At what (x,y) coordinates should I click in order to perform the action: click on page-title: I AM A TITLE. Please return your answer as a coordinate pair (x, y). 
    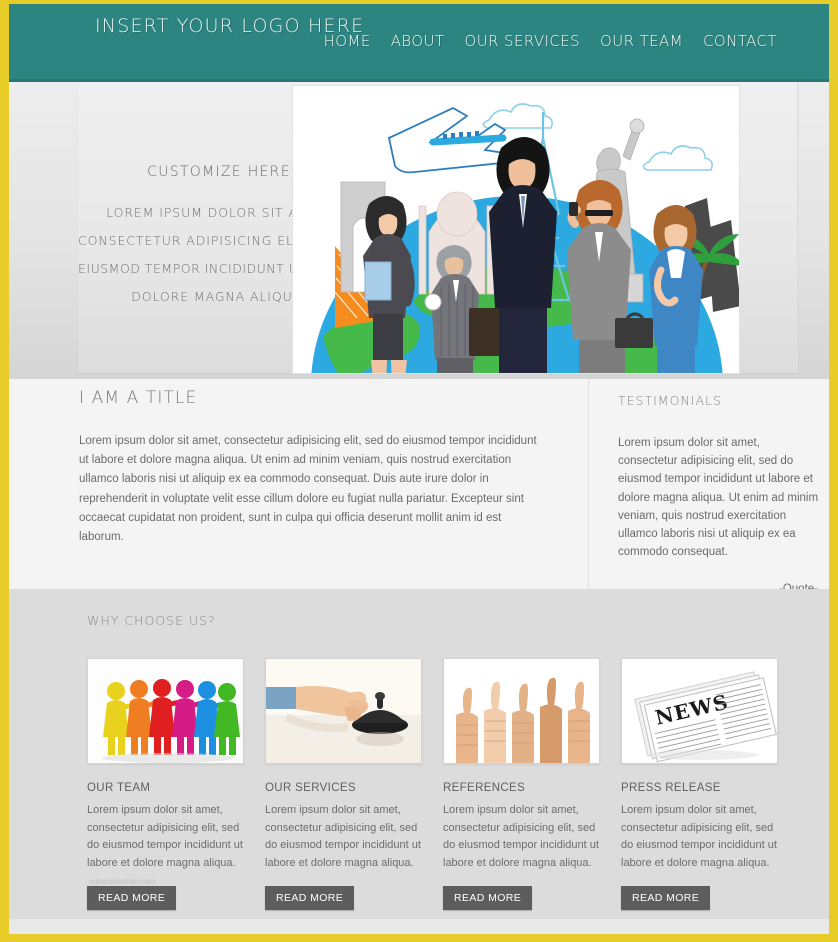
    Looking at the image, I should click on (138, 398).